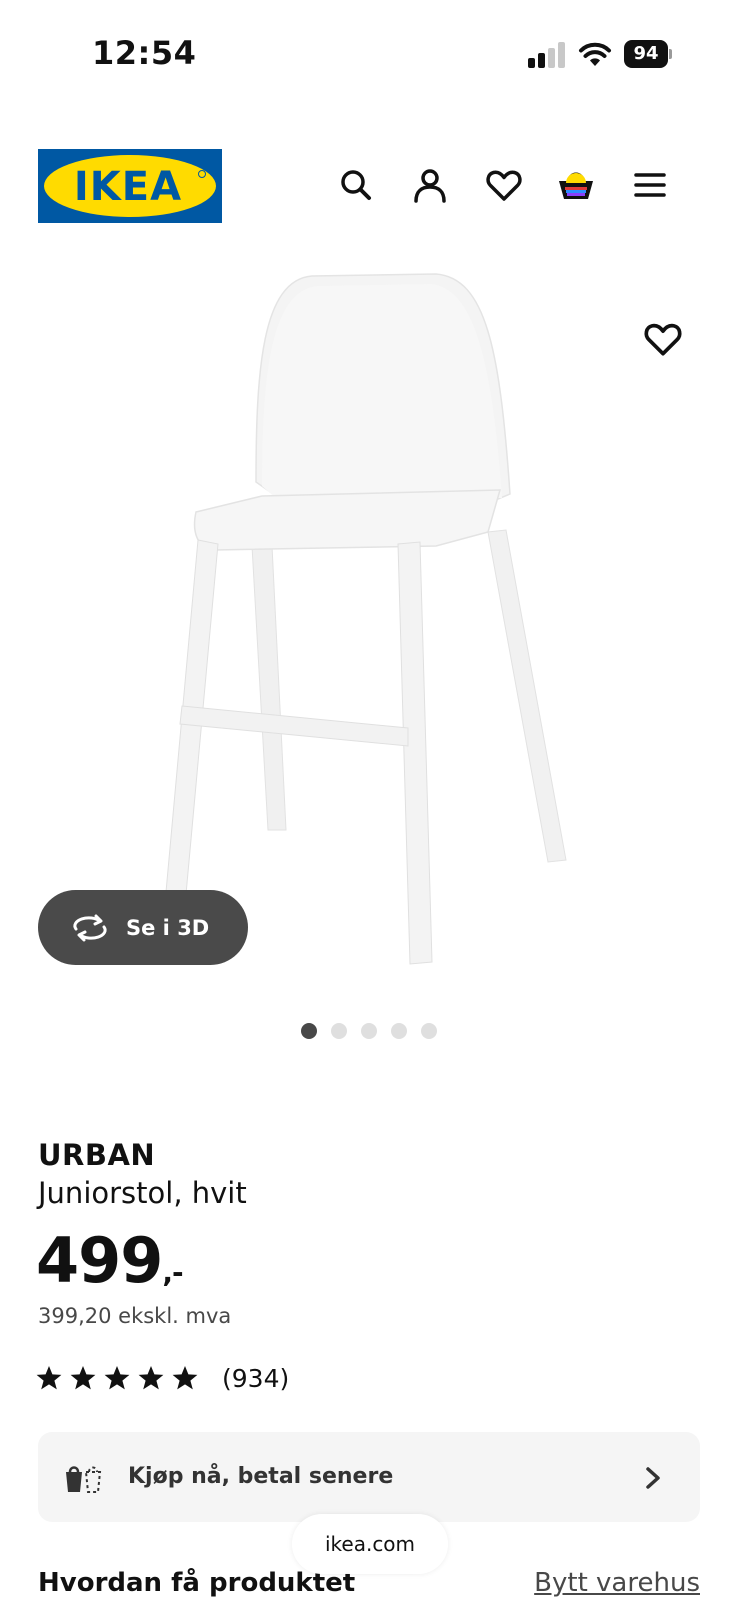 The image size is (738, 1600). I want to click on ikea-logo: IKEA, so click(130, 186).